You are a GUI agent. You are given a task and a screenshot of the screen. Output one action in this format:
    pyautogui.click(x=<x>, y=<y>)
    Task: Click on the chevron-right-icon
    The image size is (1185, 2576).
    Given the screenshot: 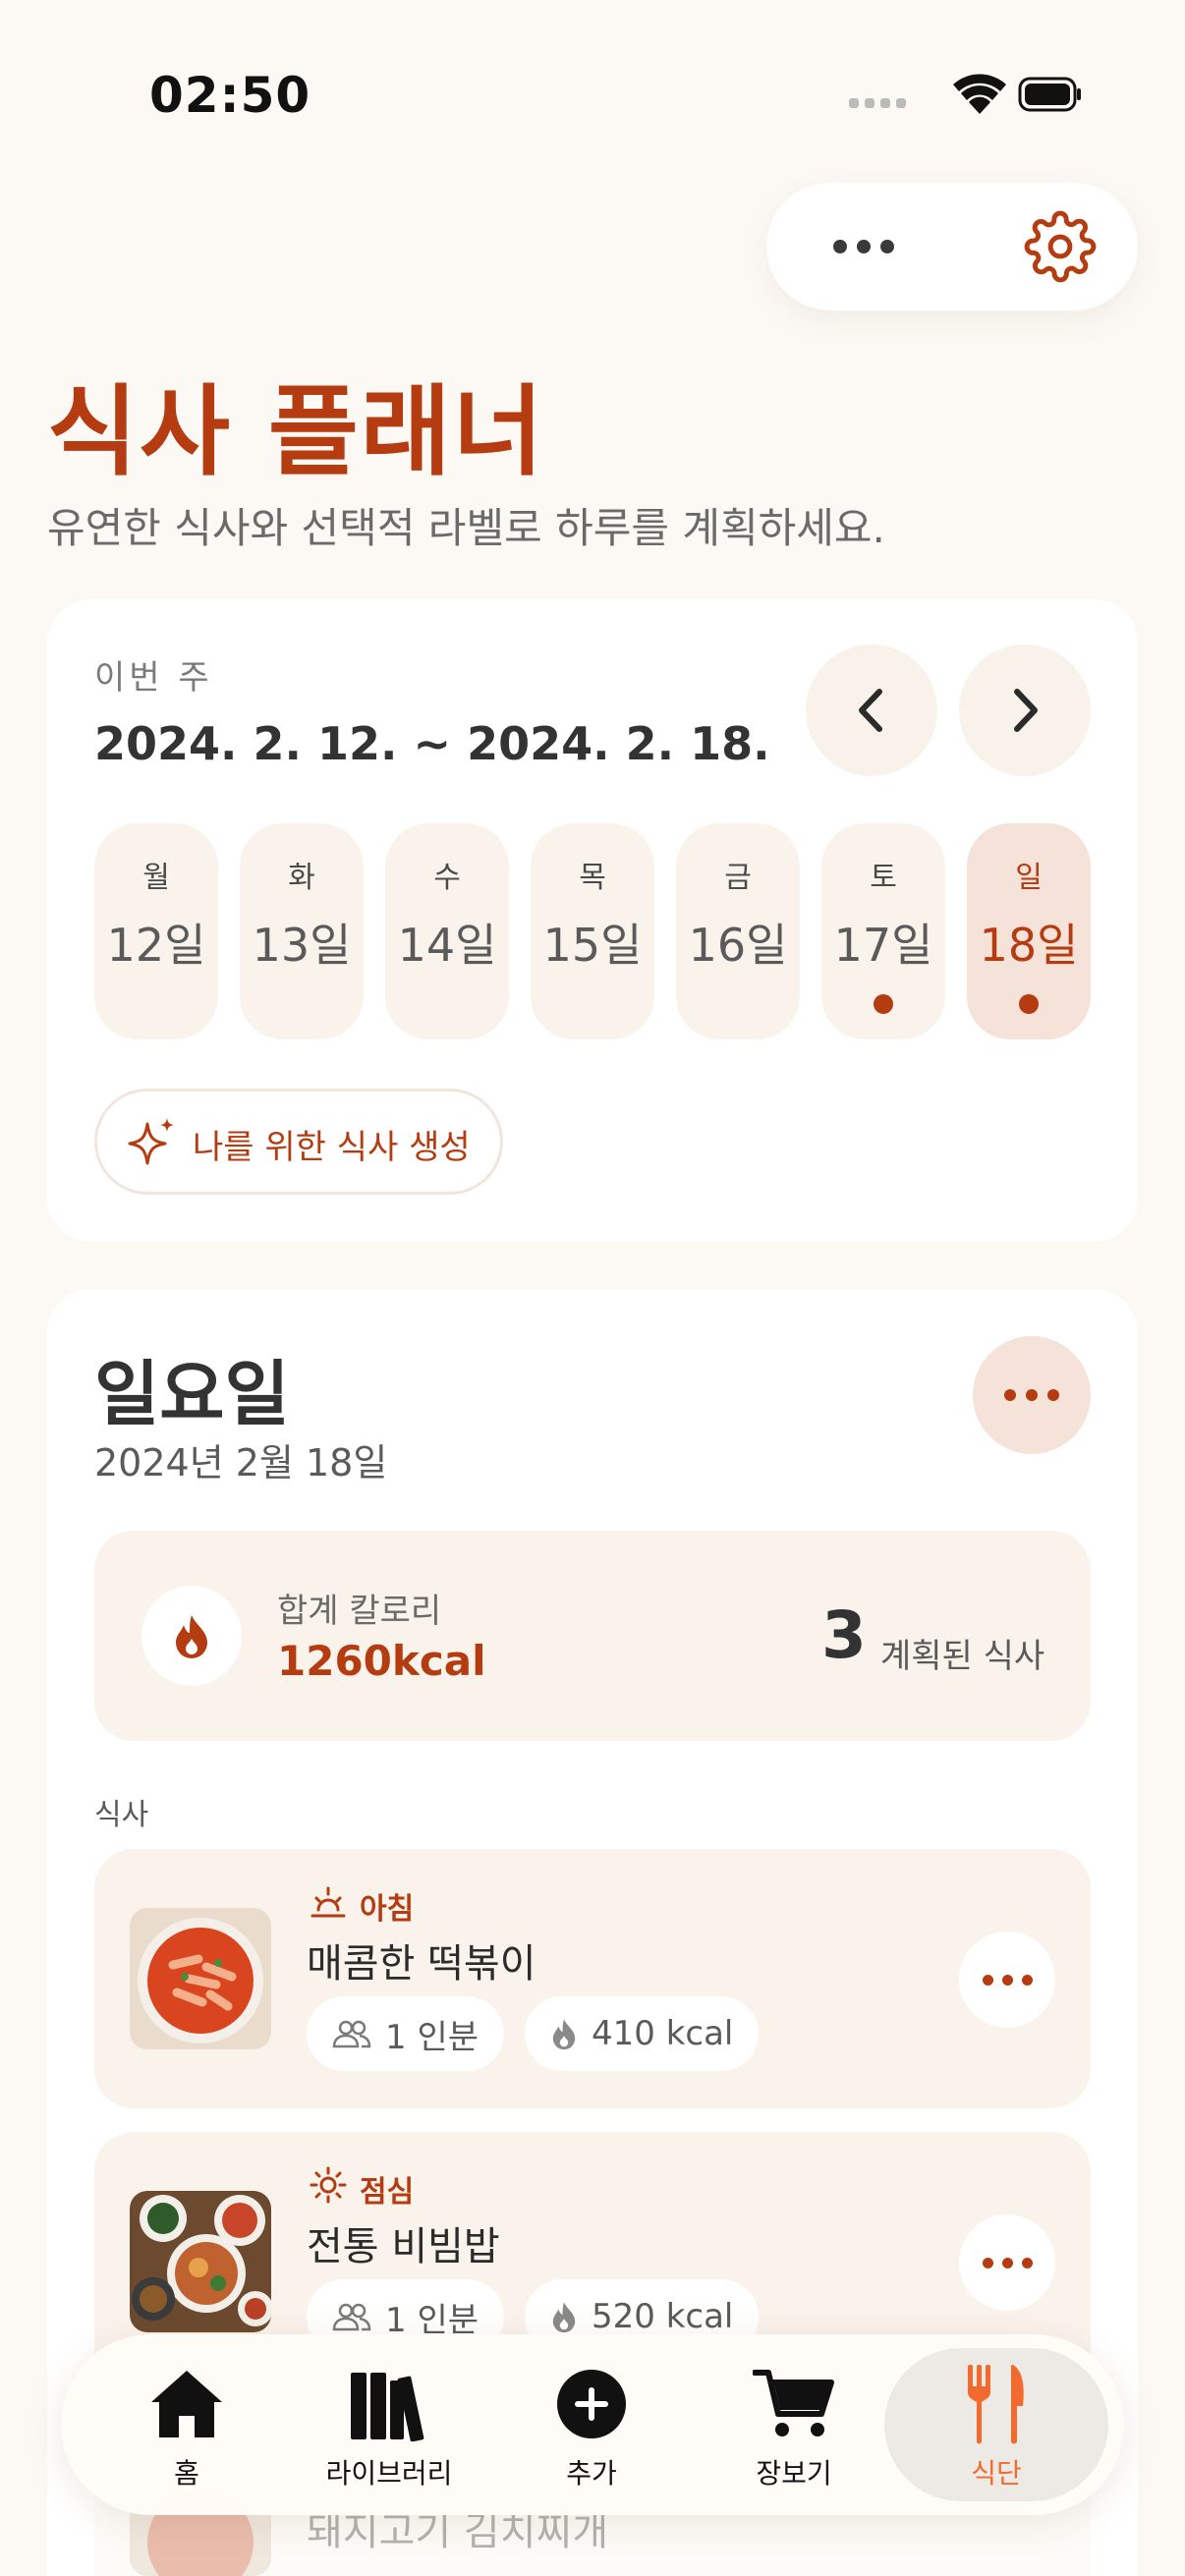 What is the action you would take?
    pyautogui.click(x=1026, y=710)
    